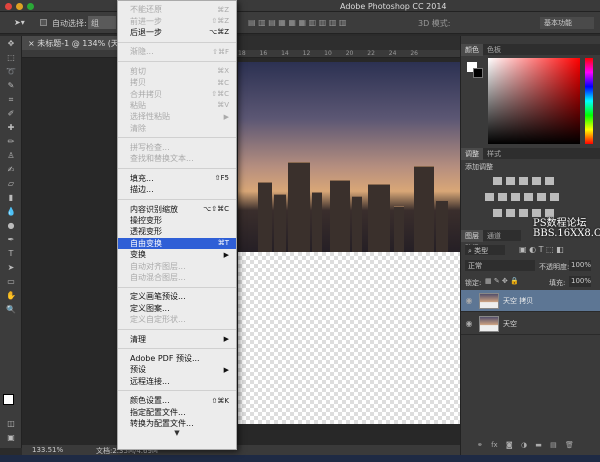 This screenshot has height=462, width=600. Describe the element at coordinates (478, 73) in the screenshot. I see `bg-color-swatch` at that location.